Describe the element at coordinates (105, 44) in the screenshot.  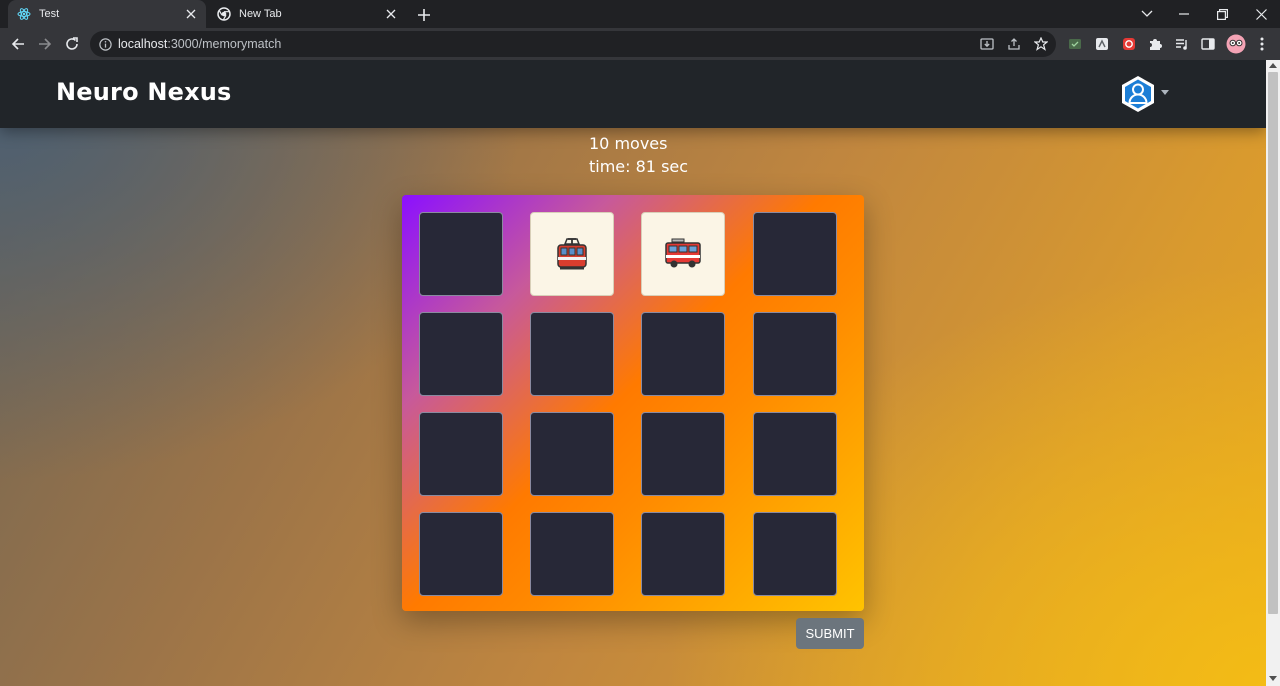
I see `site-info-icon` at that location.